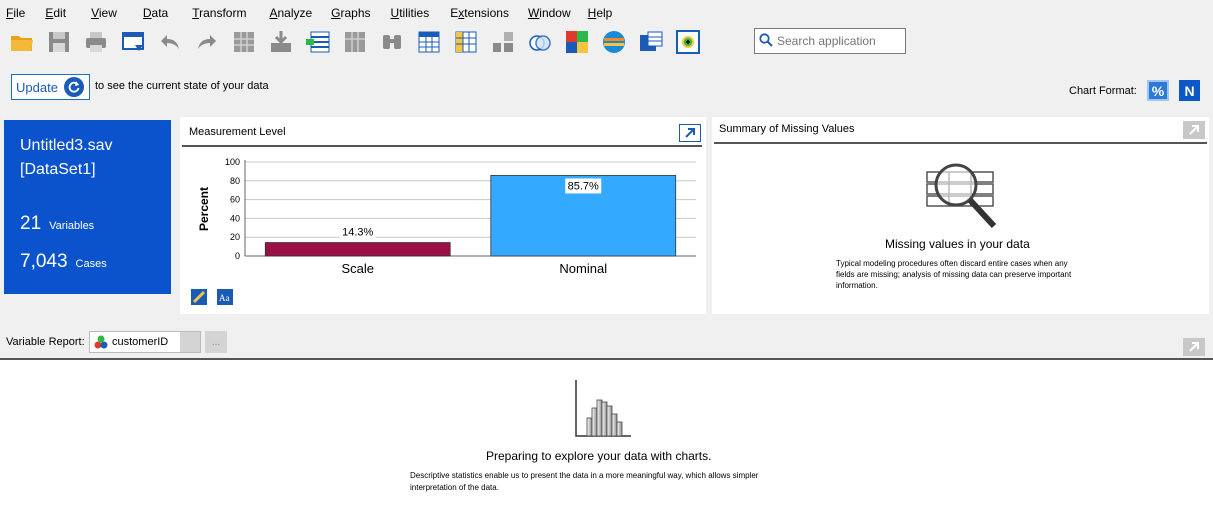 Image resolution: width=1213 pixels, height=526 pixels. What do you see at coordinates (45, 342) in the screenshot?
I see `variable-report-label: Variable Report:` at bounding box center [45, 342].